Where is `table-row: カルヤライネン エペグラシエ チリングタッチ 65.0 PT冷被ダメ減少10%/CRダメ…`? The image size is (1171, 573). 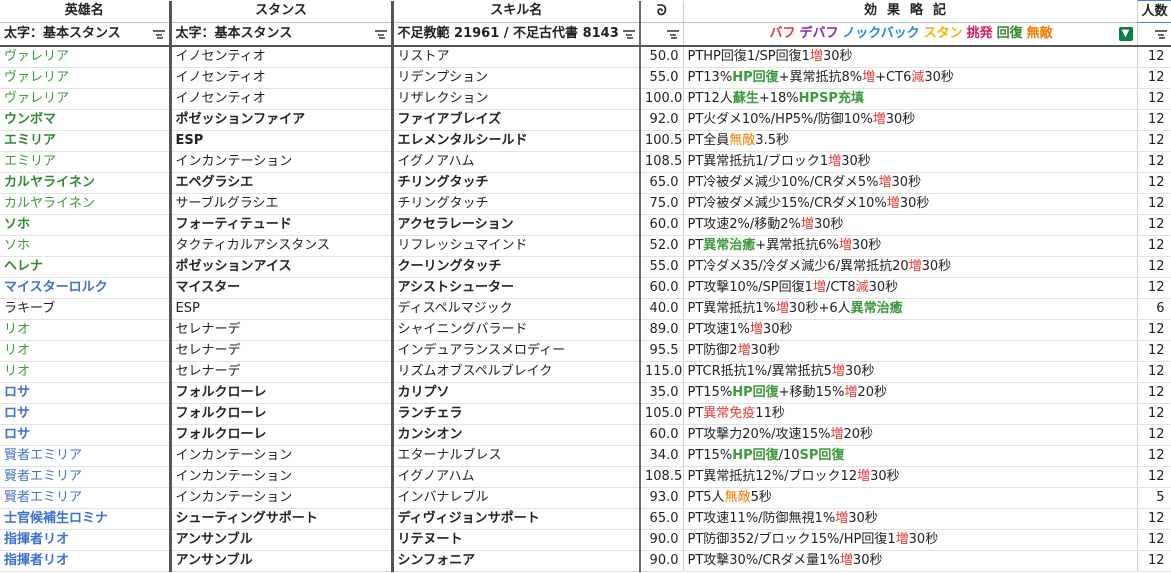 table-row: カルヤライネン エペグラシエ チリングタッチ 65.0 PT冷被ダメ減少10%/CRダメ… is located at coordinates (585, 183).